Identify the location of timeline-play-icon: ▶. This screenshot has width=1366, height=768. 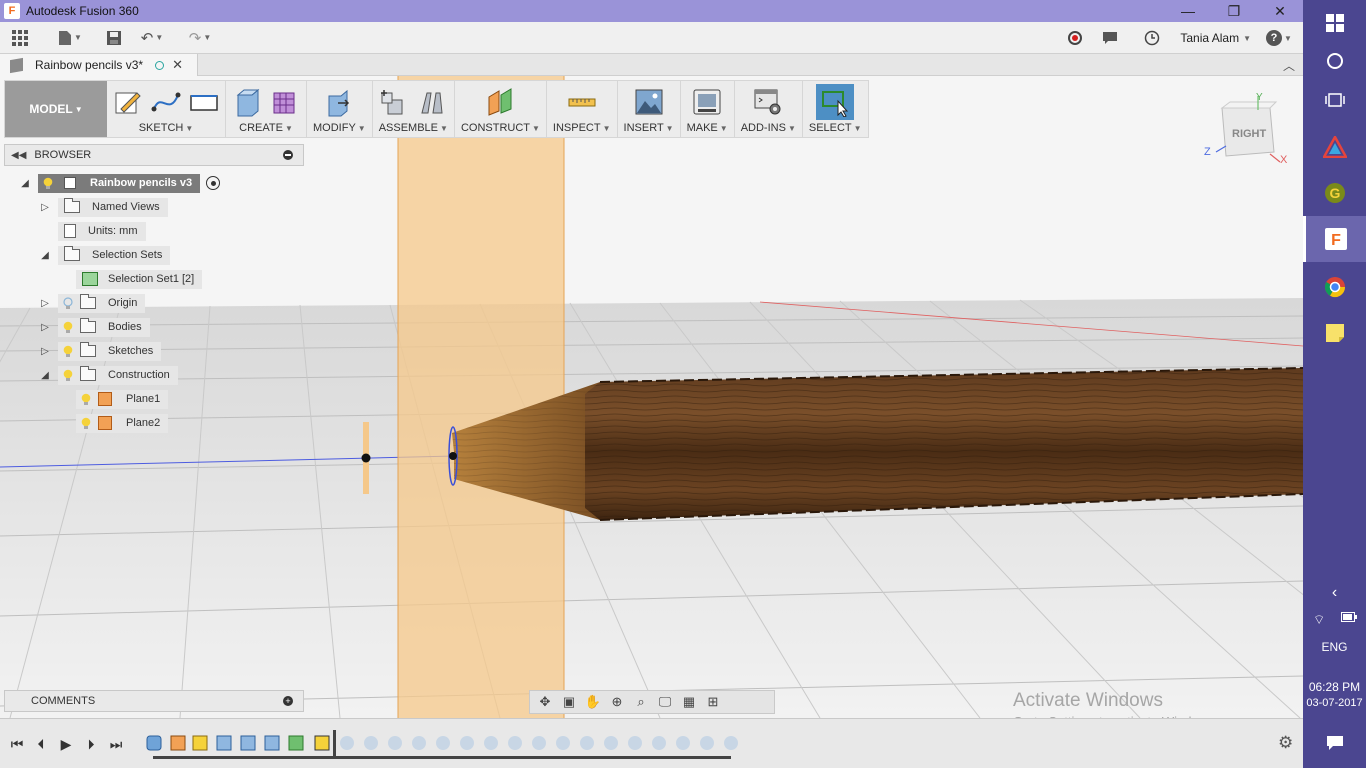
(66, 744).